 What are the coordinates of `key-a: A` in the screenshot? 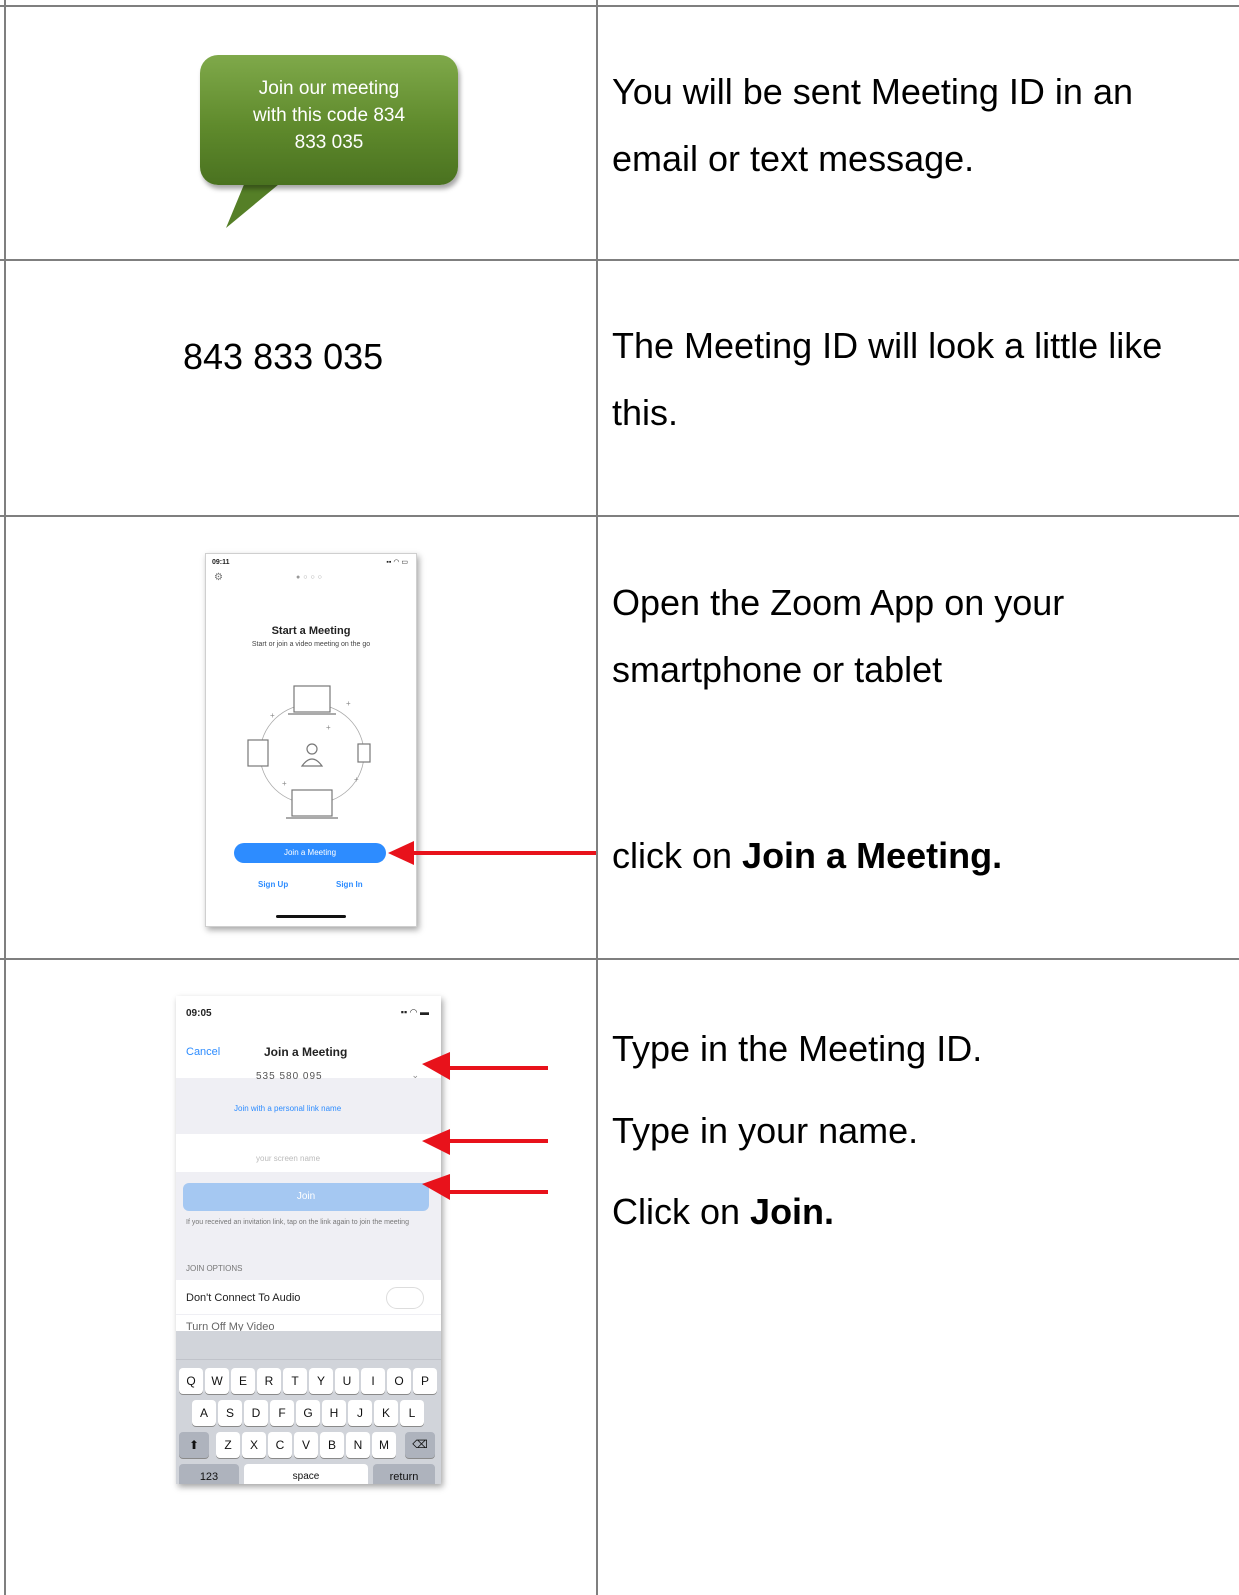 It's located at (204, 1413).